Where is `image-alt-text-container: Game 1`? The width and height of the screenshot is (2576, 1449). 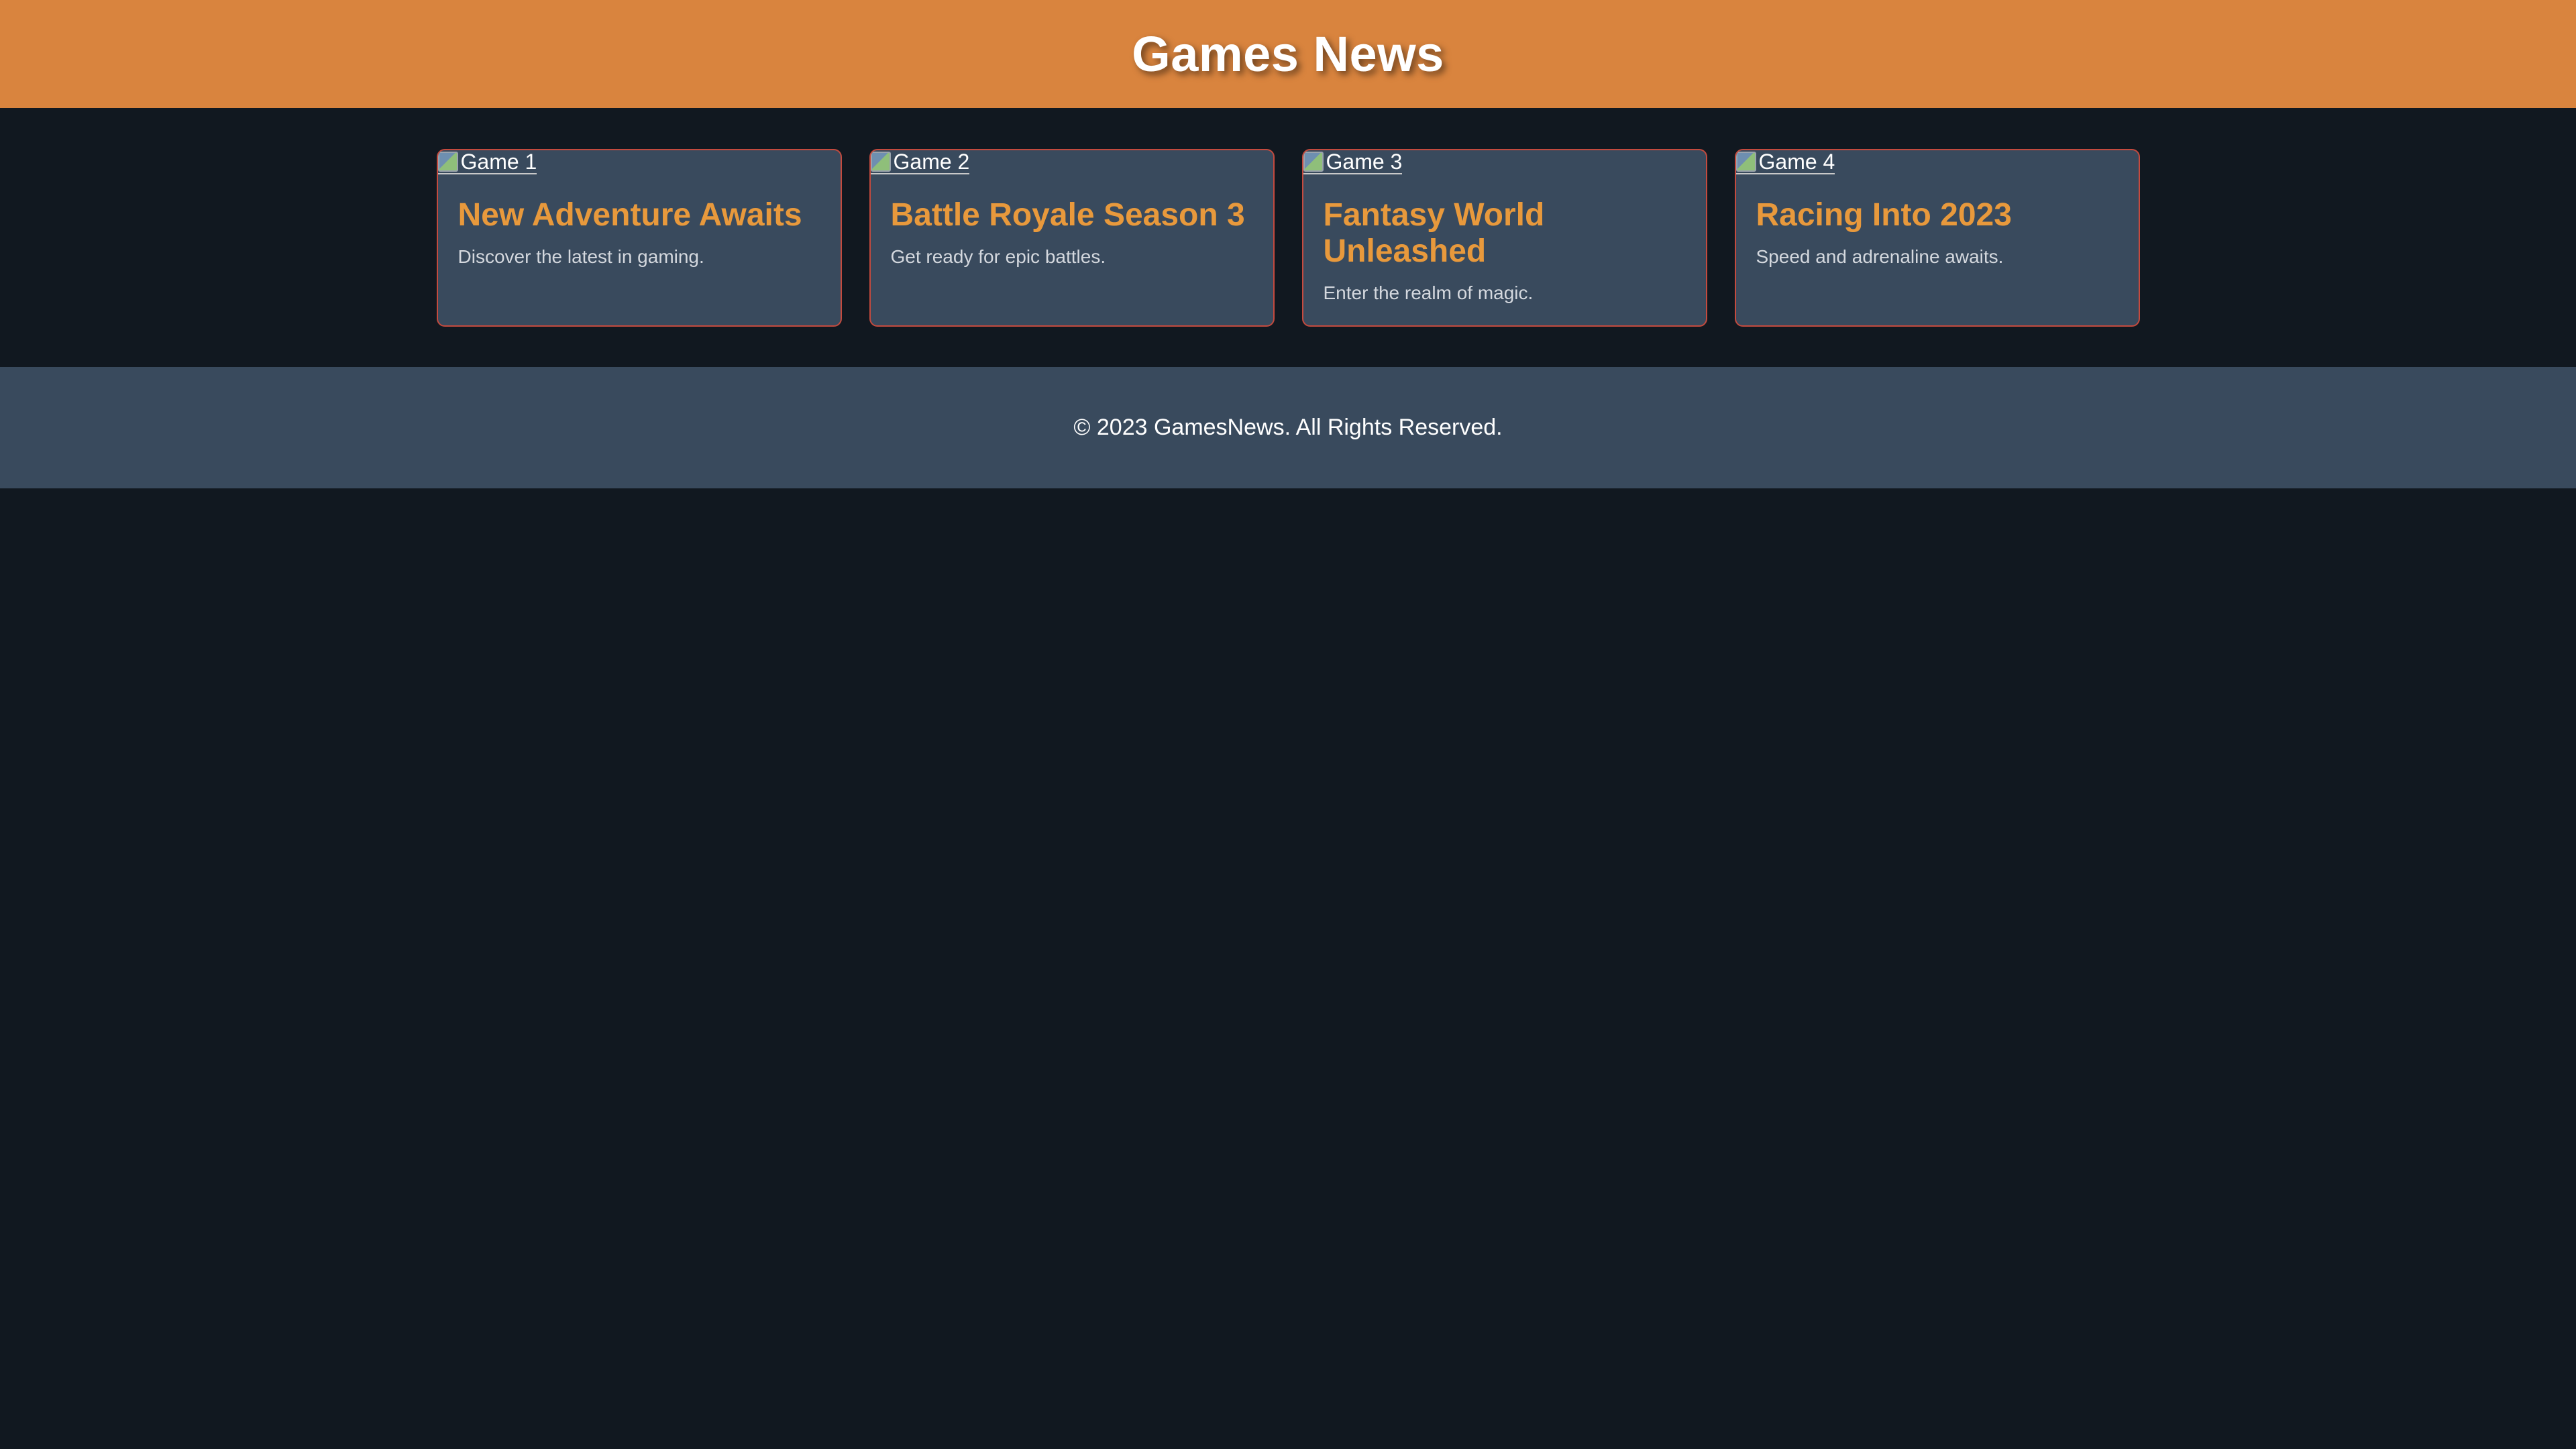 image-alt-text-container: Game 1 is located at coordinates (487, 162).